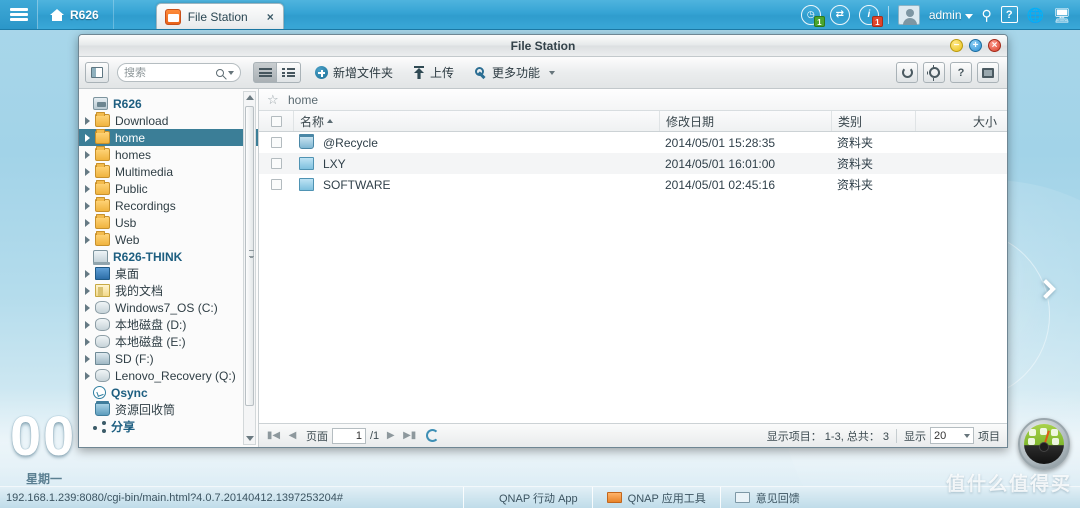 The image size is (1080, 508). What do you see at coordinates (908, 14) in the screenshot?
I see `avatar` at bounding box center [908, 14].